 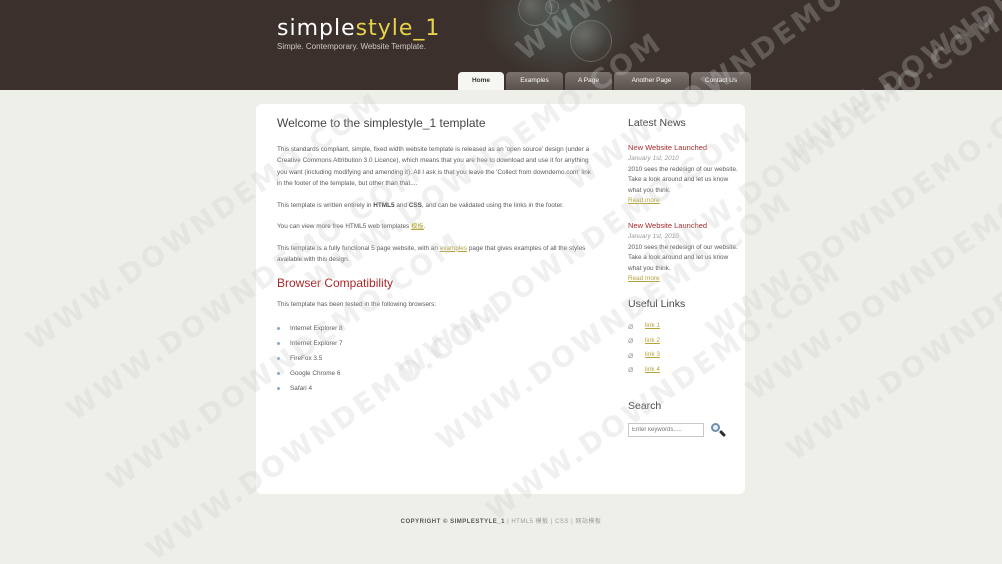 I want to click on tab-a-page: A Page, so click(x=588, y=81).